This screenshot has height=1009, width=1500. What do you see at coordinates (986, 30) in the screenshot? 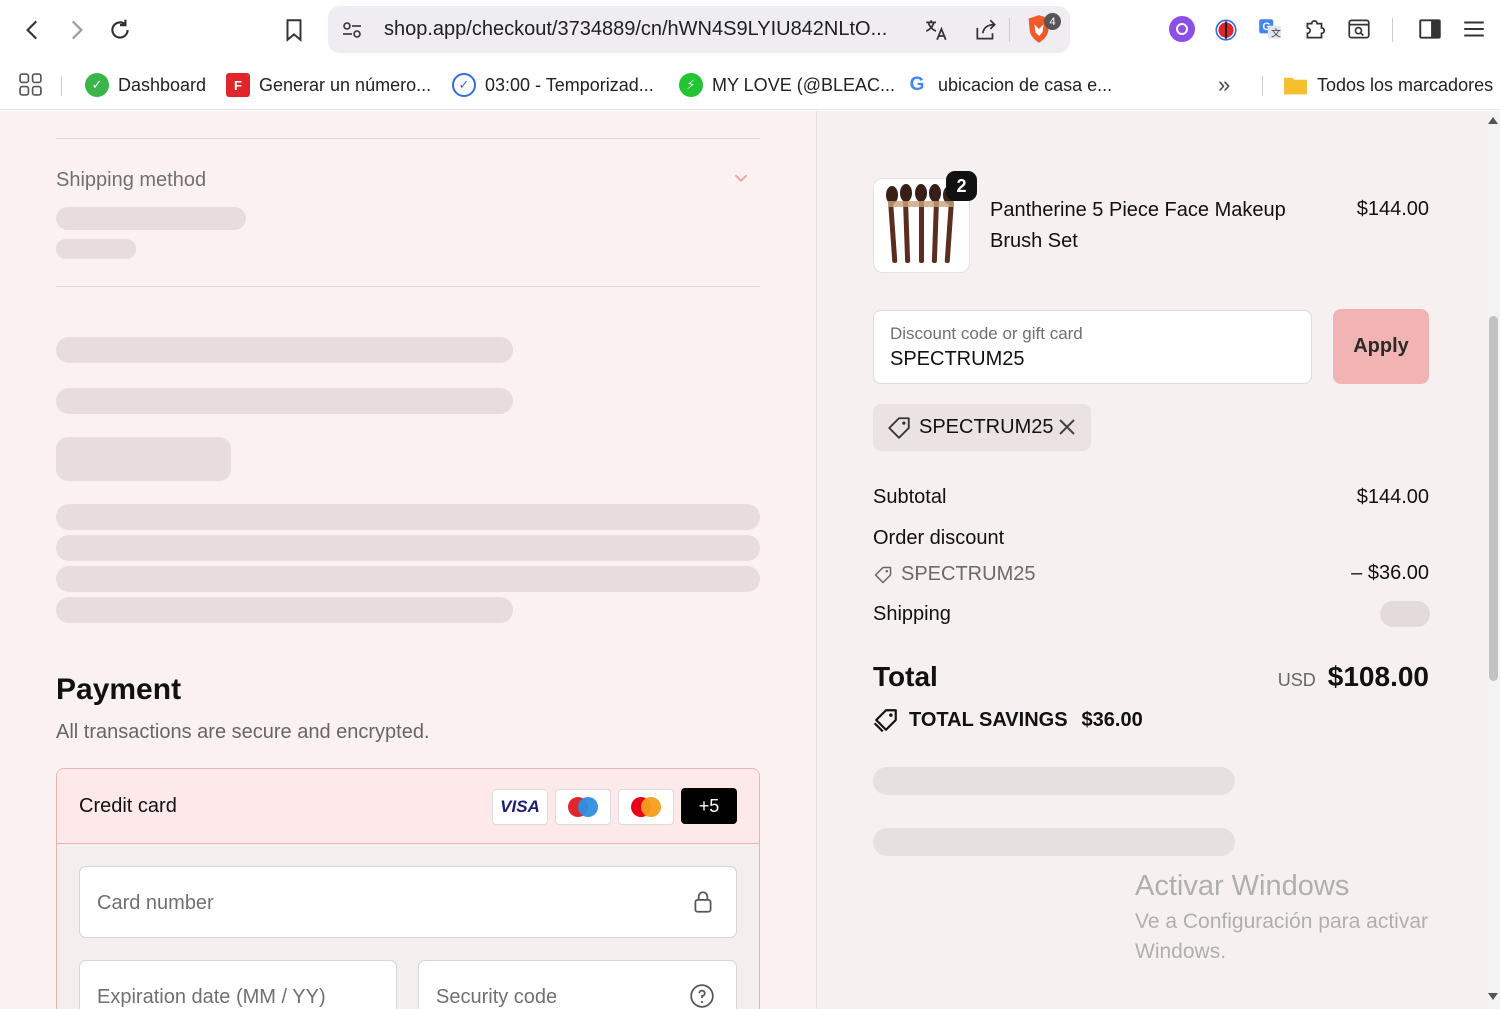
I see `share-icon` at bounding box center [986, 30].